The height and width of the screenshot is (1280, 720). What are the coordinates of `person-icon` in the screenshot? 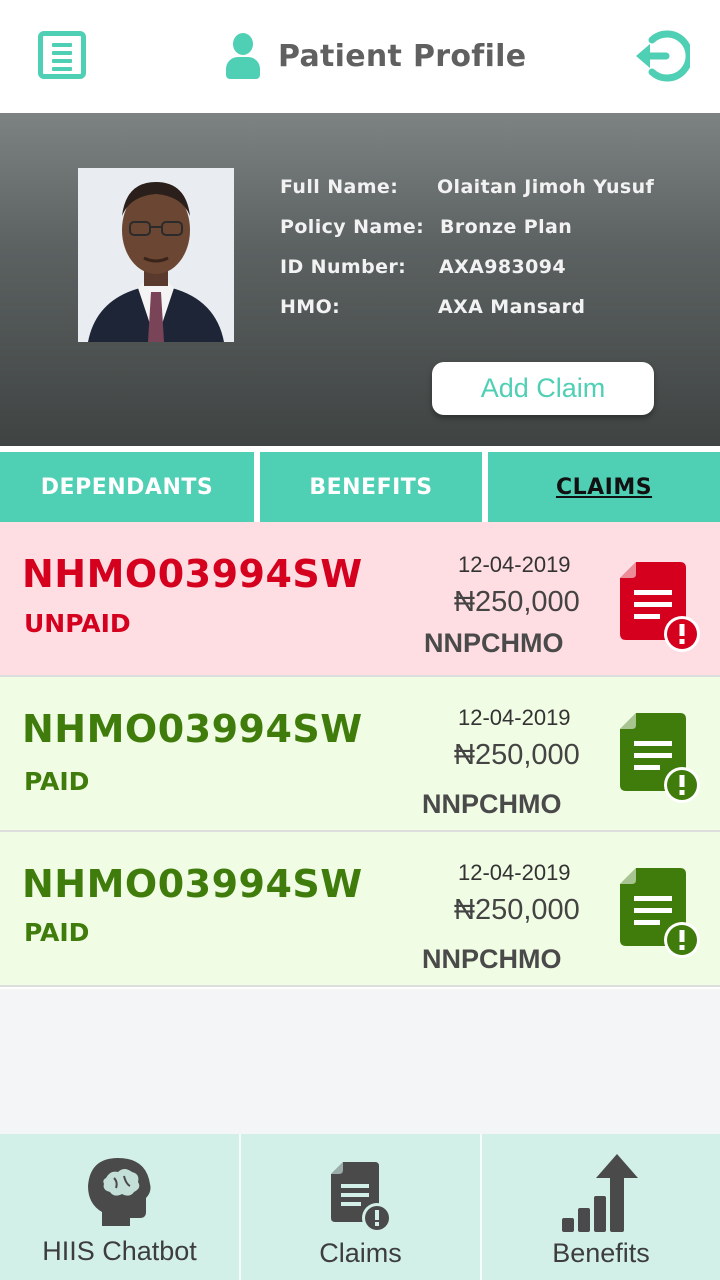 It's located at (243, 56).